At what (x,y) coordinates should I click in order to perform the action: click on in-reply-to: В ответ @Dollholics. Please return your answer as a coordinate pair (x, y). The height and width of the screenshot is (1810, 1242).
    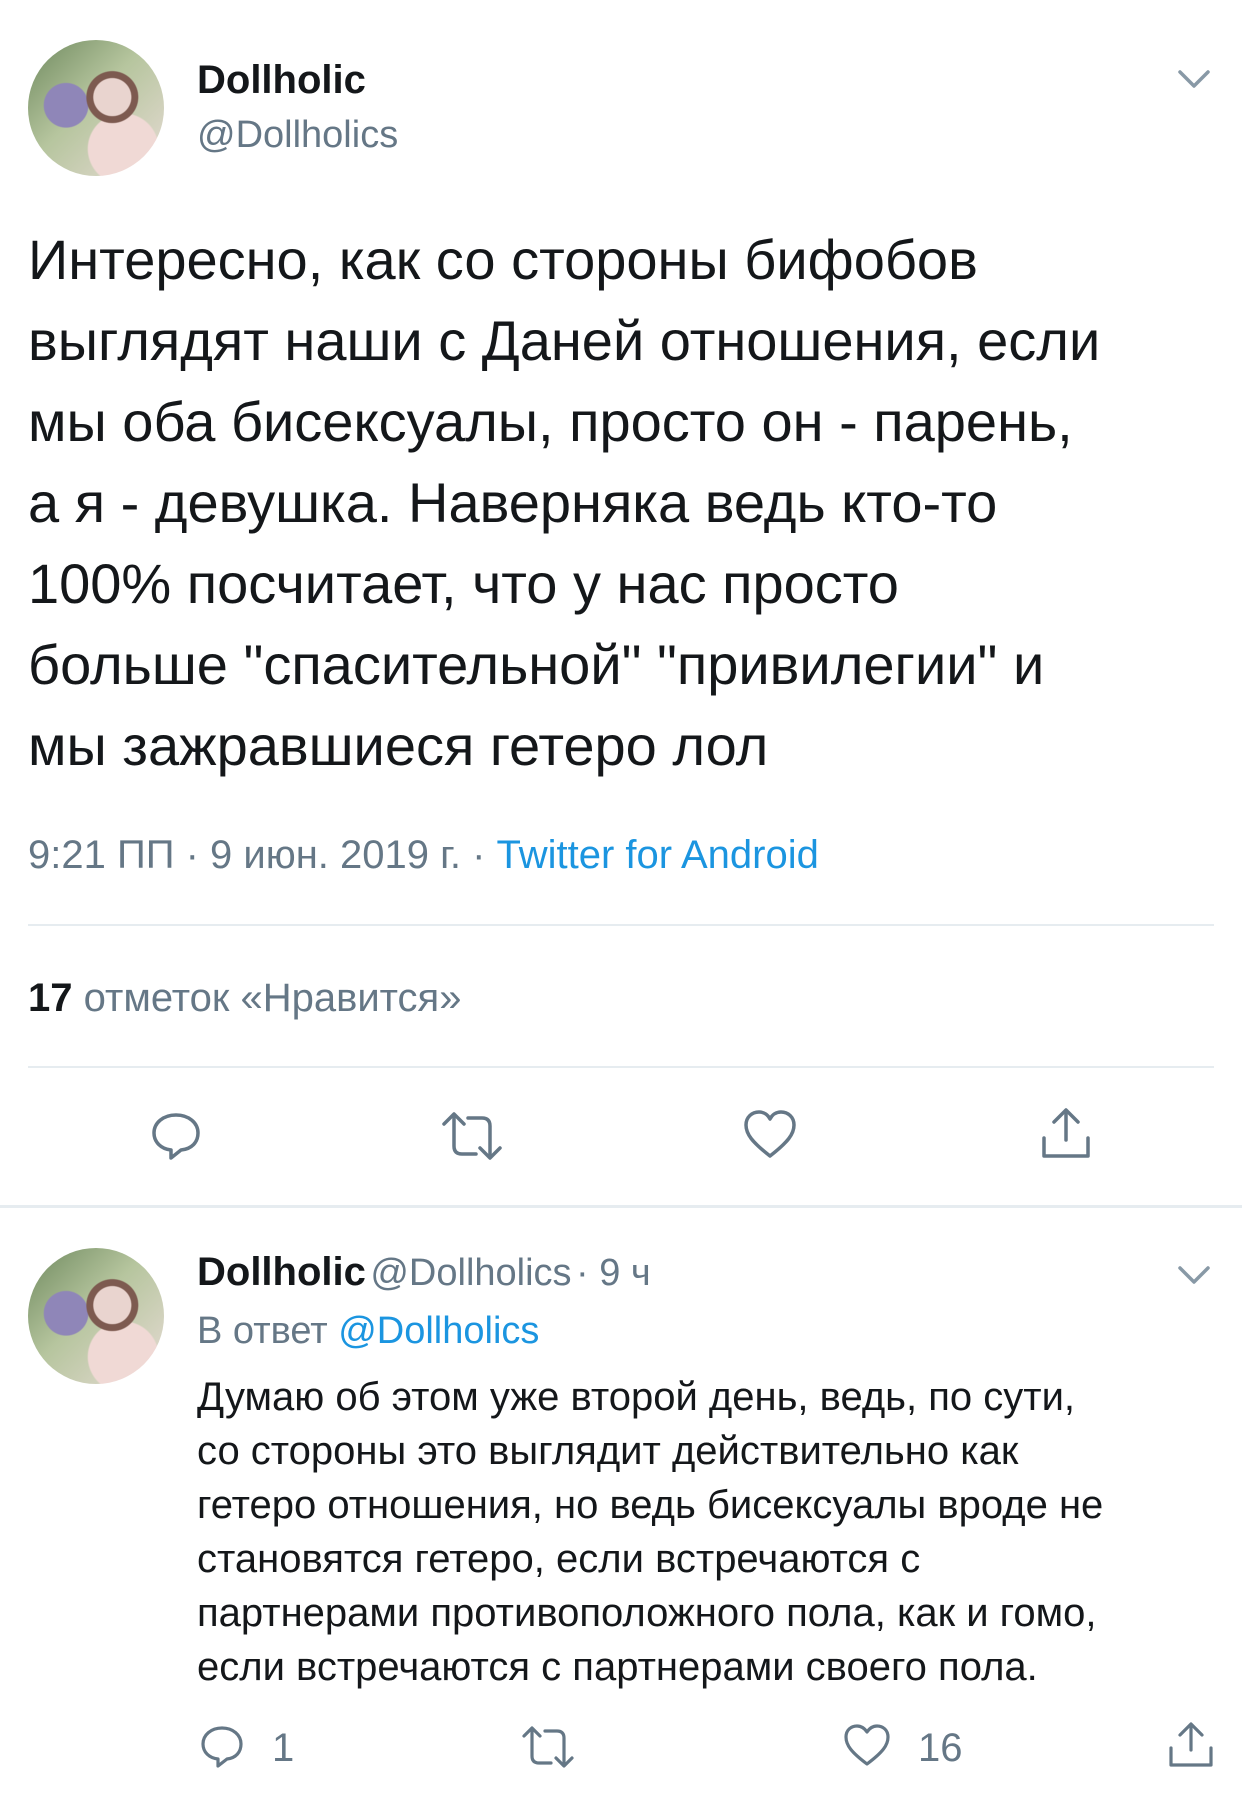
    Looking at the image, I should click on (368, 1331).